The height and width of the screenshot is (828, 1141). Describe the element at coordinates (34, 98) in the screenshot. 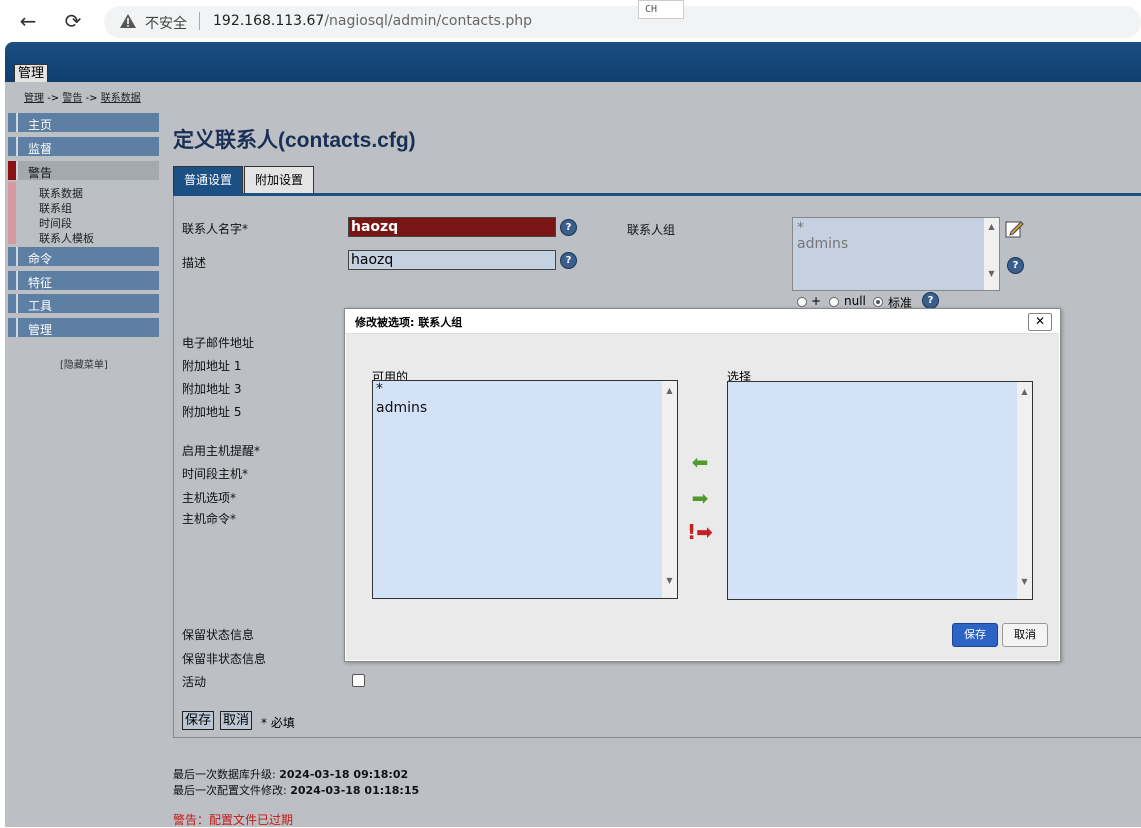

I see `breadcrumb-admin: 管理` at that location.